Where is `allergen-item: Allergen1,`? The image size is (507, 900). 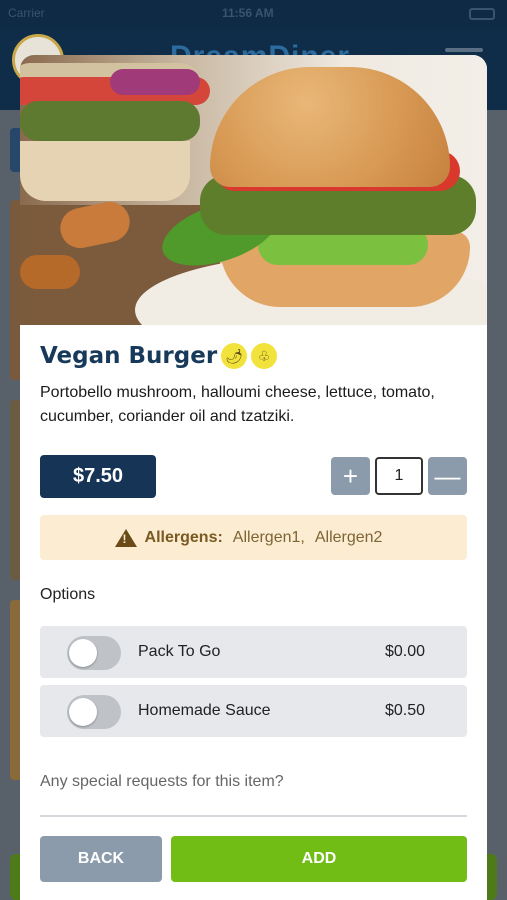 allergen-item: Allergen1, is located at coordinates (268, 537).